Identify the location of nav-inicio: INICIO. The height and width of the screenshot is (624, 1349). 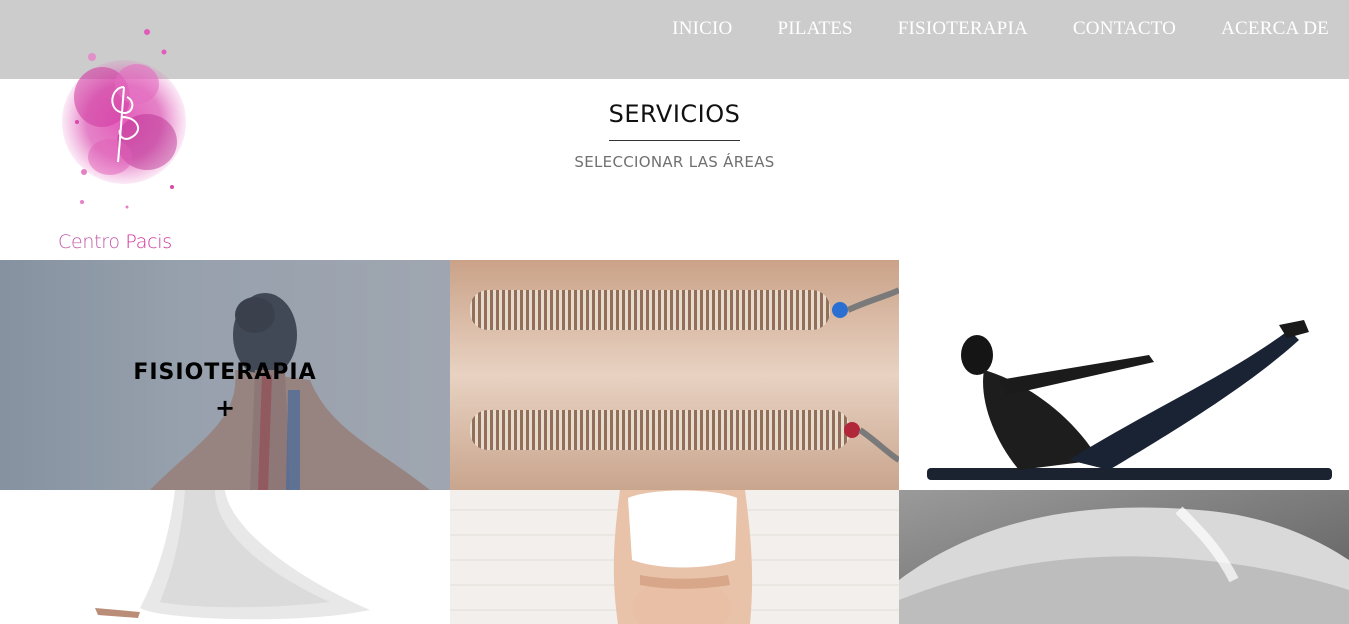
(702, 29).